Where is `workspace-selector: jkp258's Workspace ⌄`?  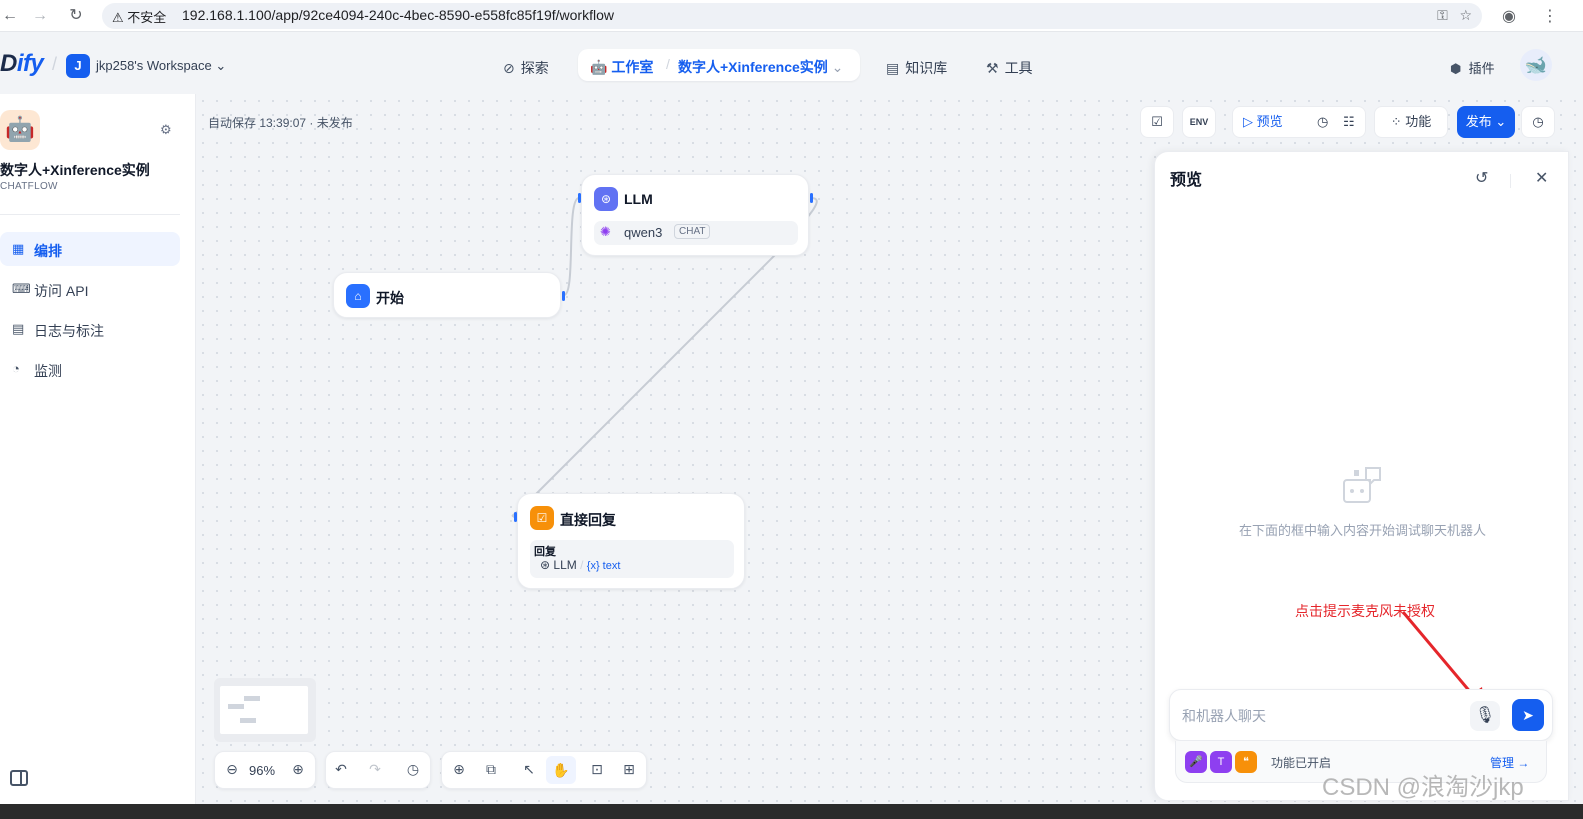 workspace-selector: jkp258's Workspace ⌄ is located at coordinates (161, 66).